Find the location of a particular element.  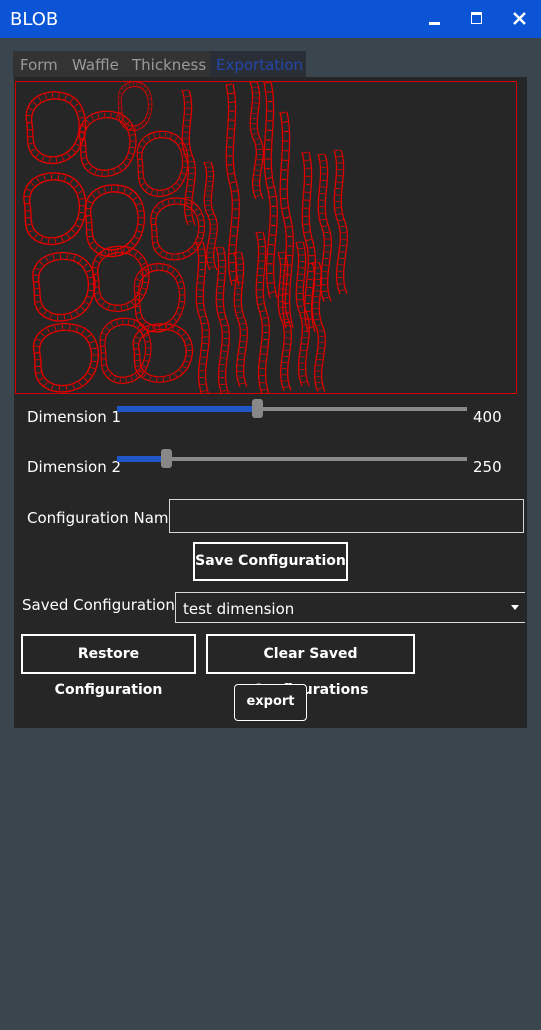

minimize-icon is located at coordinates (435, 19).